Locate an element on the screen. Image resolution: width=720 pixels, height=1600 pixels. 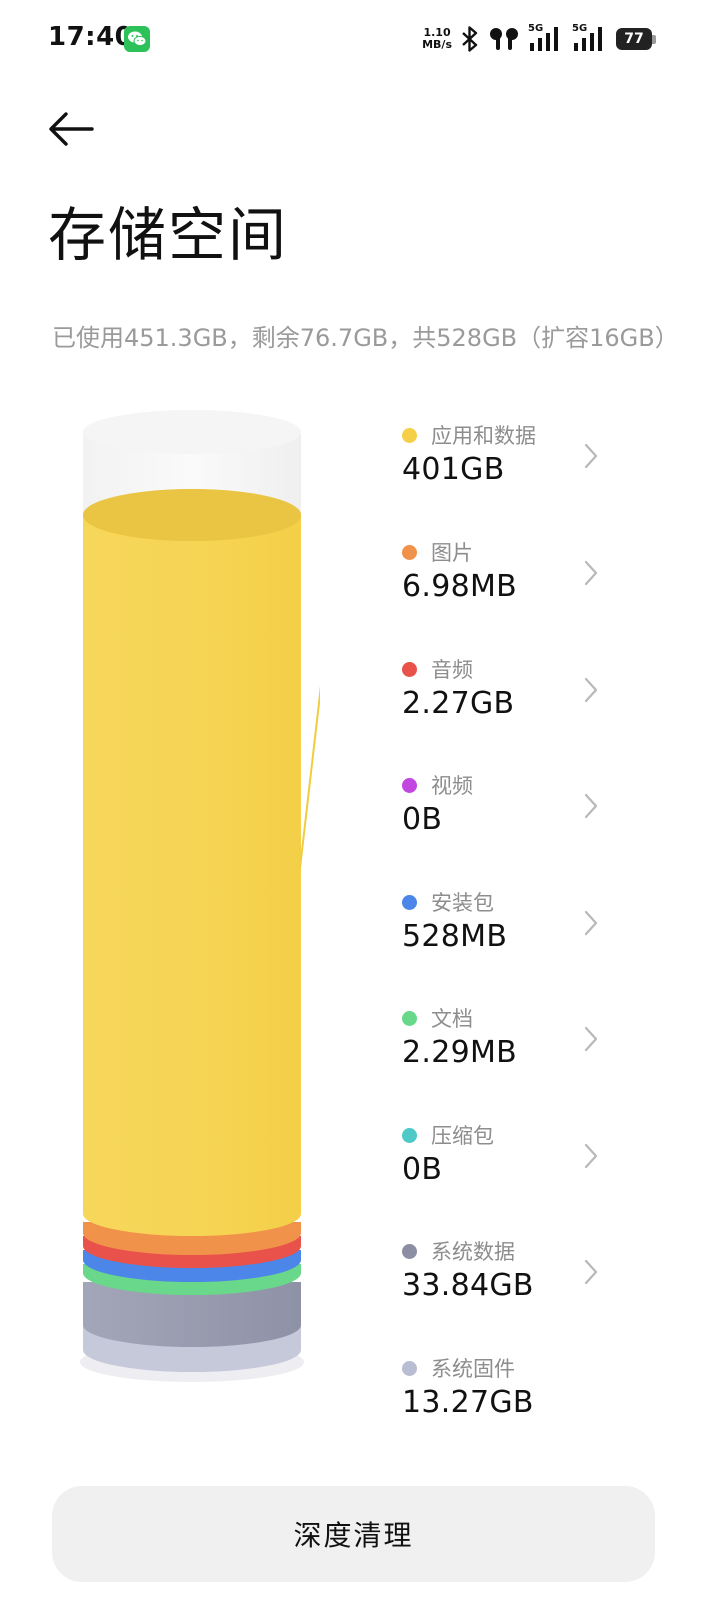
leader-line is located at coordinates (309, 777).